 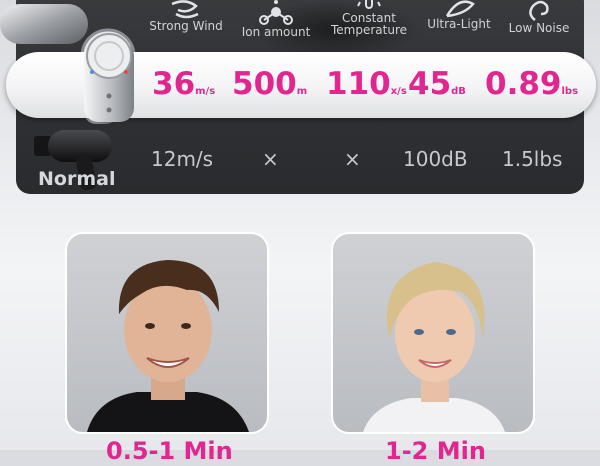 What do you see at coordinates (126, 72) in the screenshot?
I see `premium-dryer-red-dot` at bounding box center [126, 72].